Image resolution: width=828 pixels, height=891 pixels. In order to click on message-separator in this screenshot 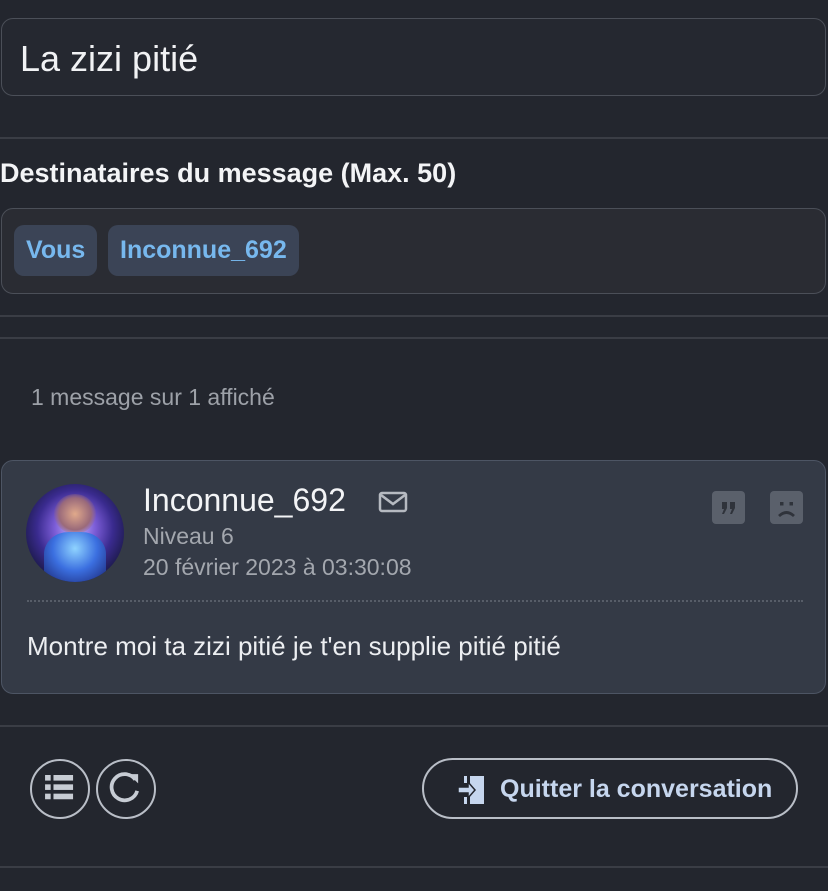, I will do `click(415, 601)`.